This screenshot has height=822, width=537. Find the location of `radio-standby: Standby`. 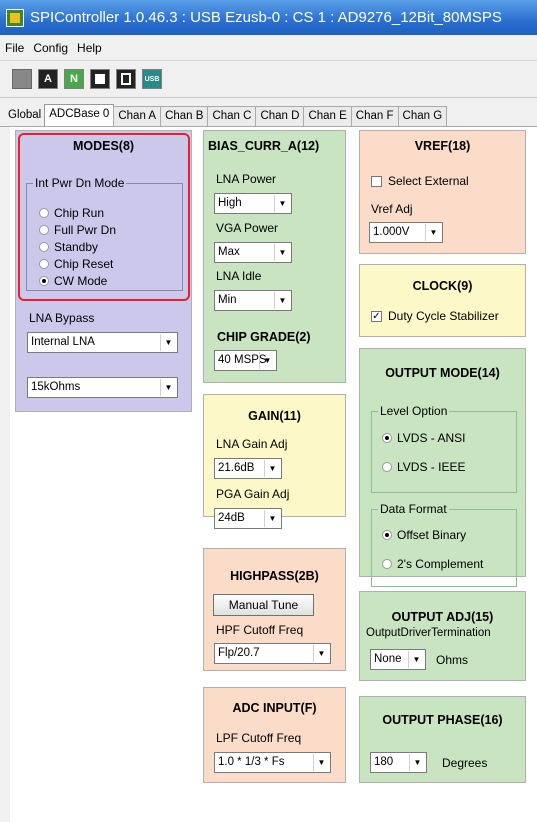

radio-standby: Standby is located at coordinates (68, 247).